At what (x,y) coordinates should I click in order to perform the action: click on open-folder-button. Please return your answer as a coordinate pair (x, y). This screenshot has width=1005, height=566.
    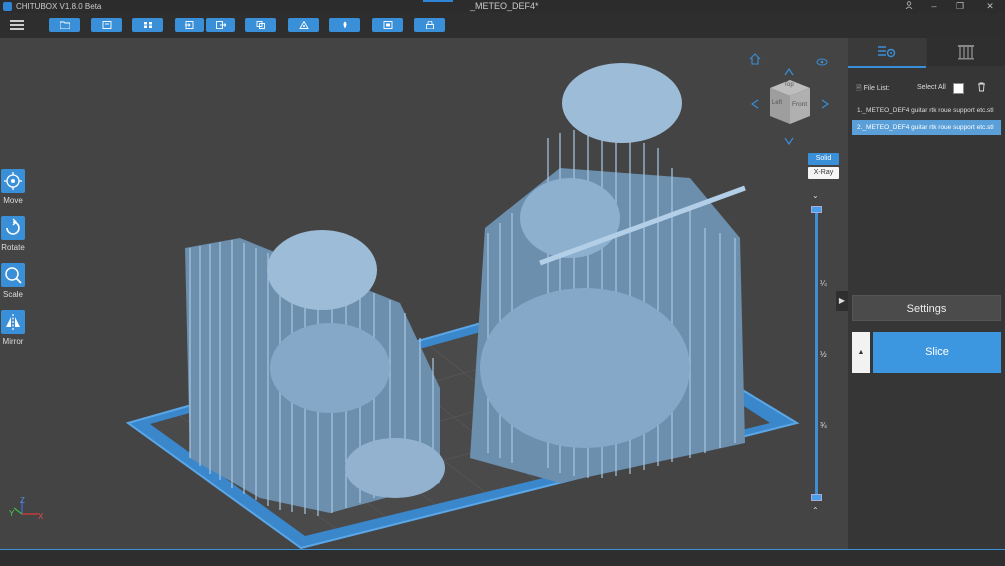
    Looking at the image, I should click on (64, 25).